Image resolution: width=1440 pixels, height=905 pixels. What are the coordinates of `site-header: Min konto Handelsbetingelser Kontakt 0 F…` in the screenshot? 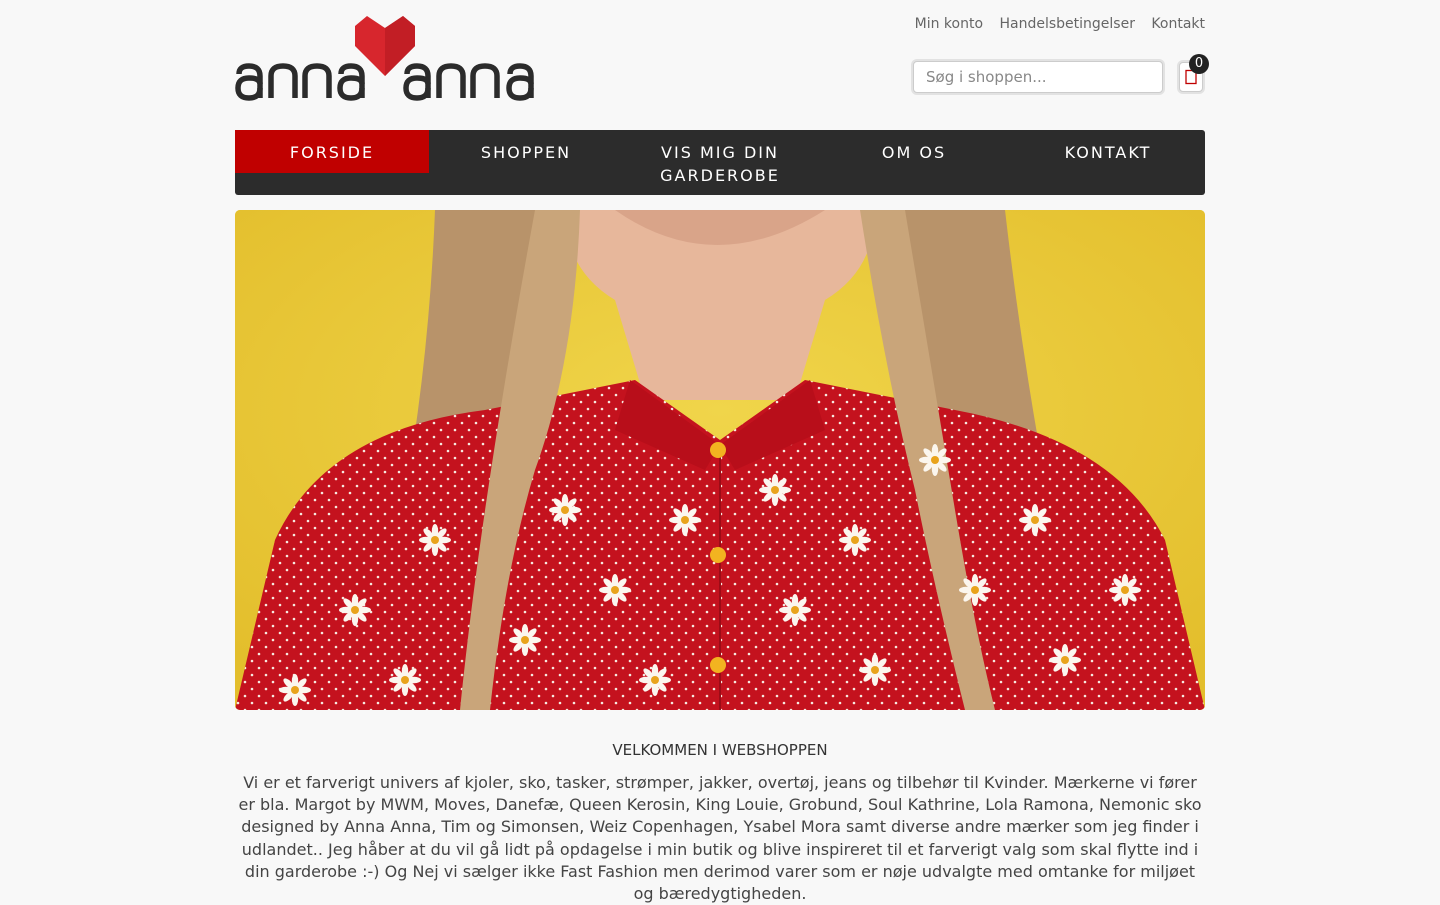 It's located at (722, 97).